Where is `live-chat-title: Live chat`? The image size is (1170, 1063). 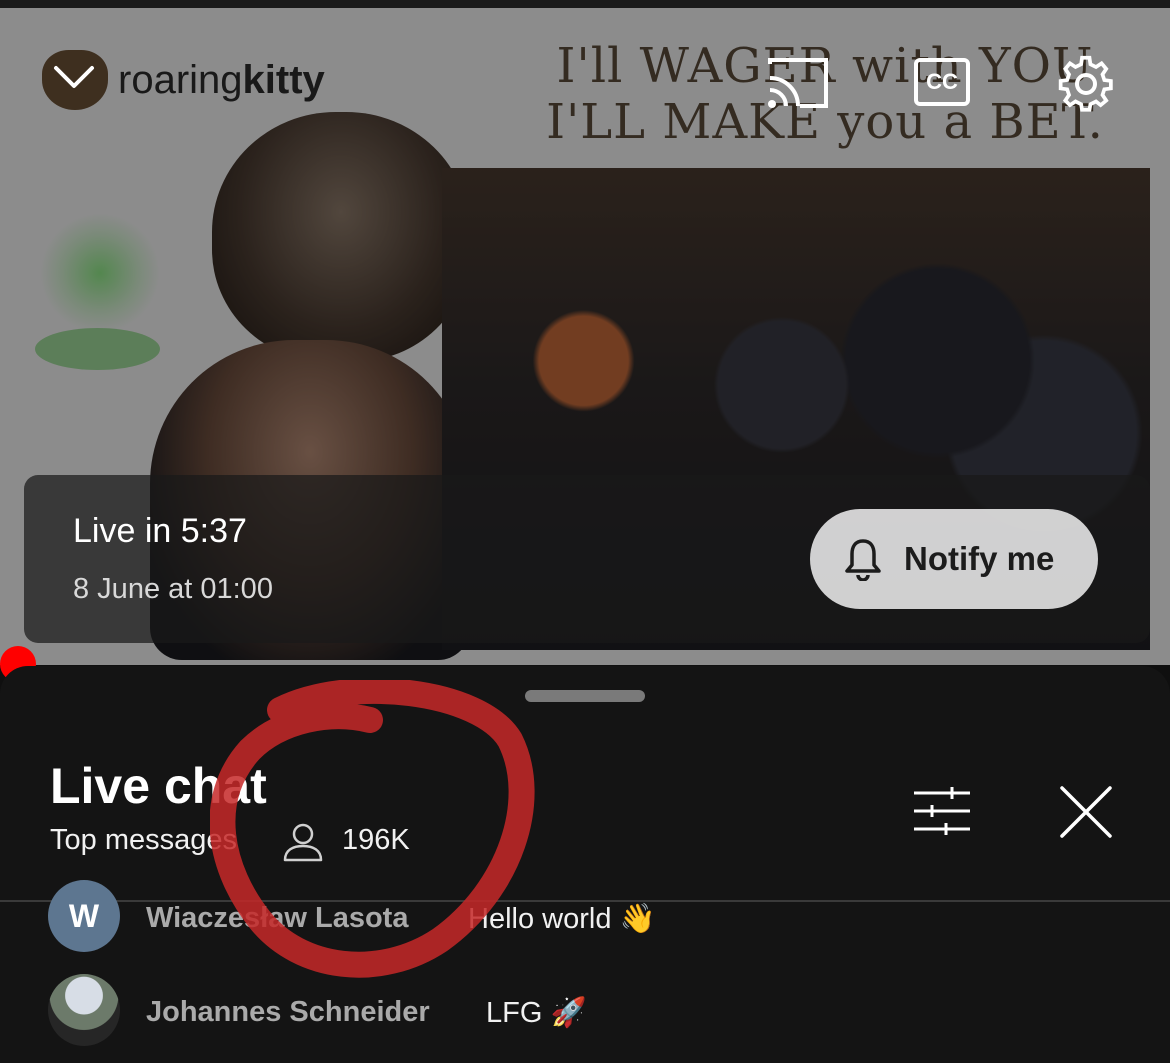 live-chat-title: Live chat is located at coordinates (158, 786).